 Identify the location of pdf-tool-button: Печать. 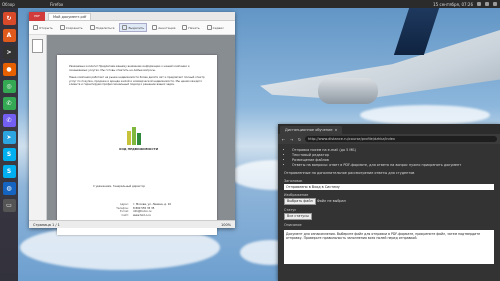
(190, 27).